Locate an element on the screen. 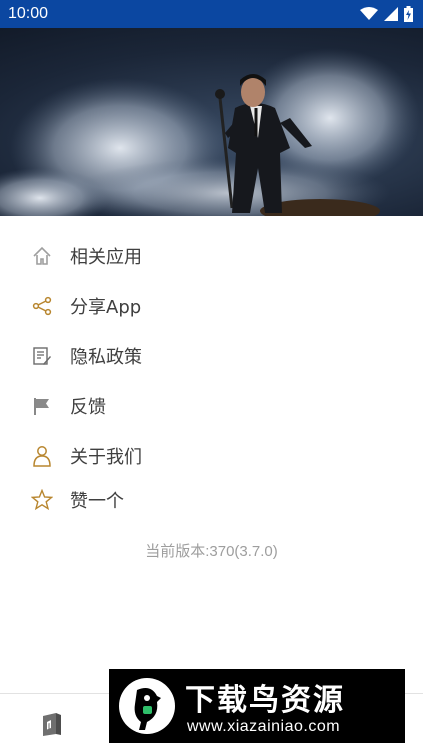 The width and height of the screenshot is (423, 753). menu-item-label: 相关应用 is located at coordinates (106, 257).